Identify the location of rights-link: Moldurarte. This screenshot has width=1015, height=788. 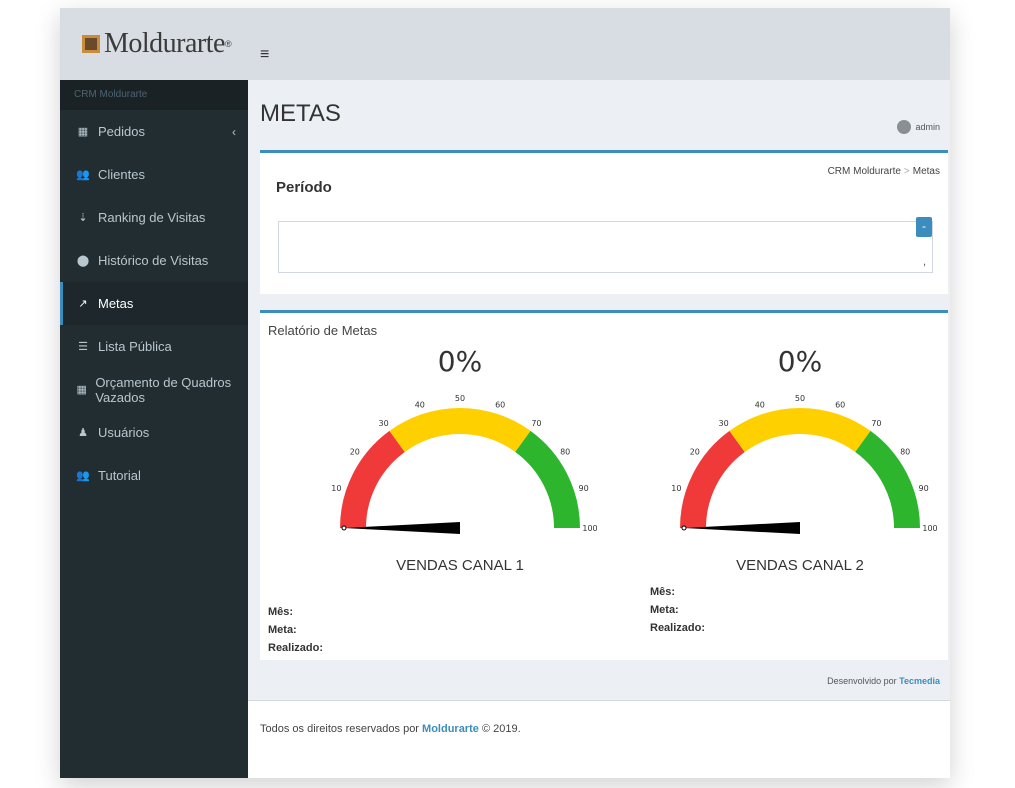
(450, 729).